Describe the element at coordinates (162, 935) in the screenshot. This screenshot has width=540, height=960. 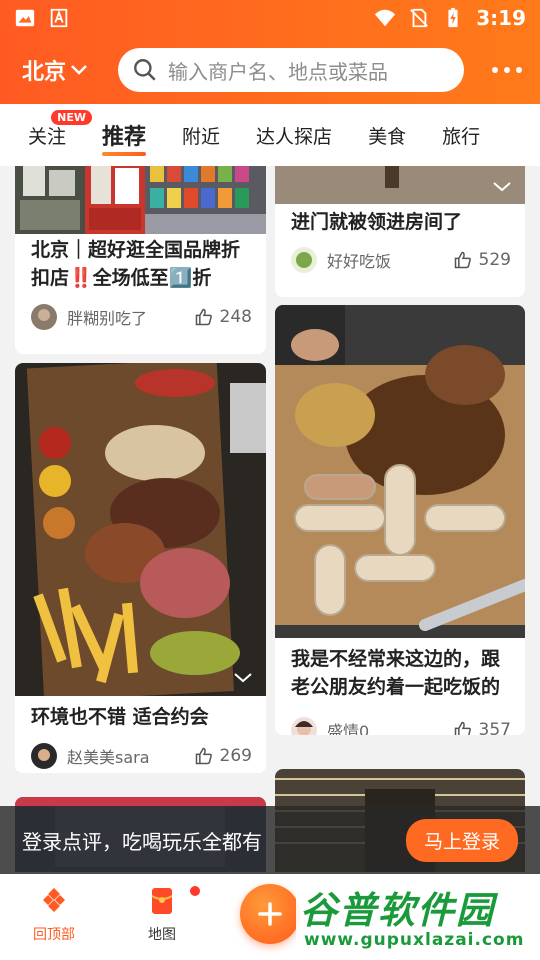
I see `nav-label: 地图` at that location.